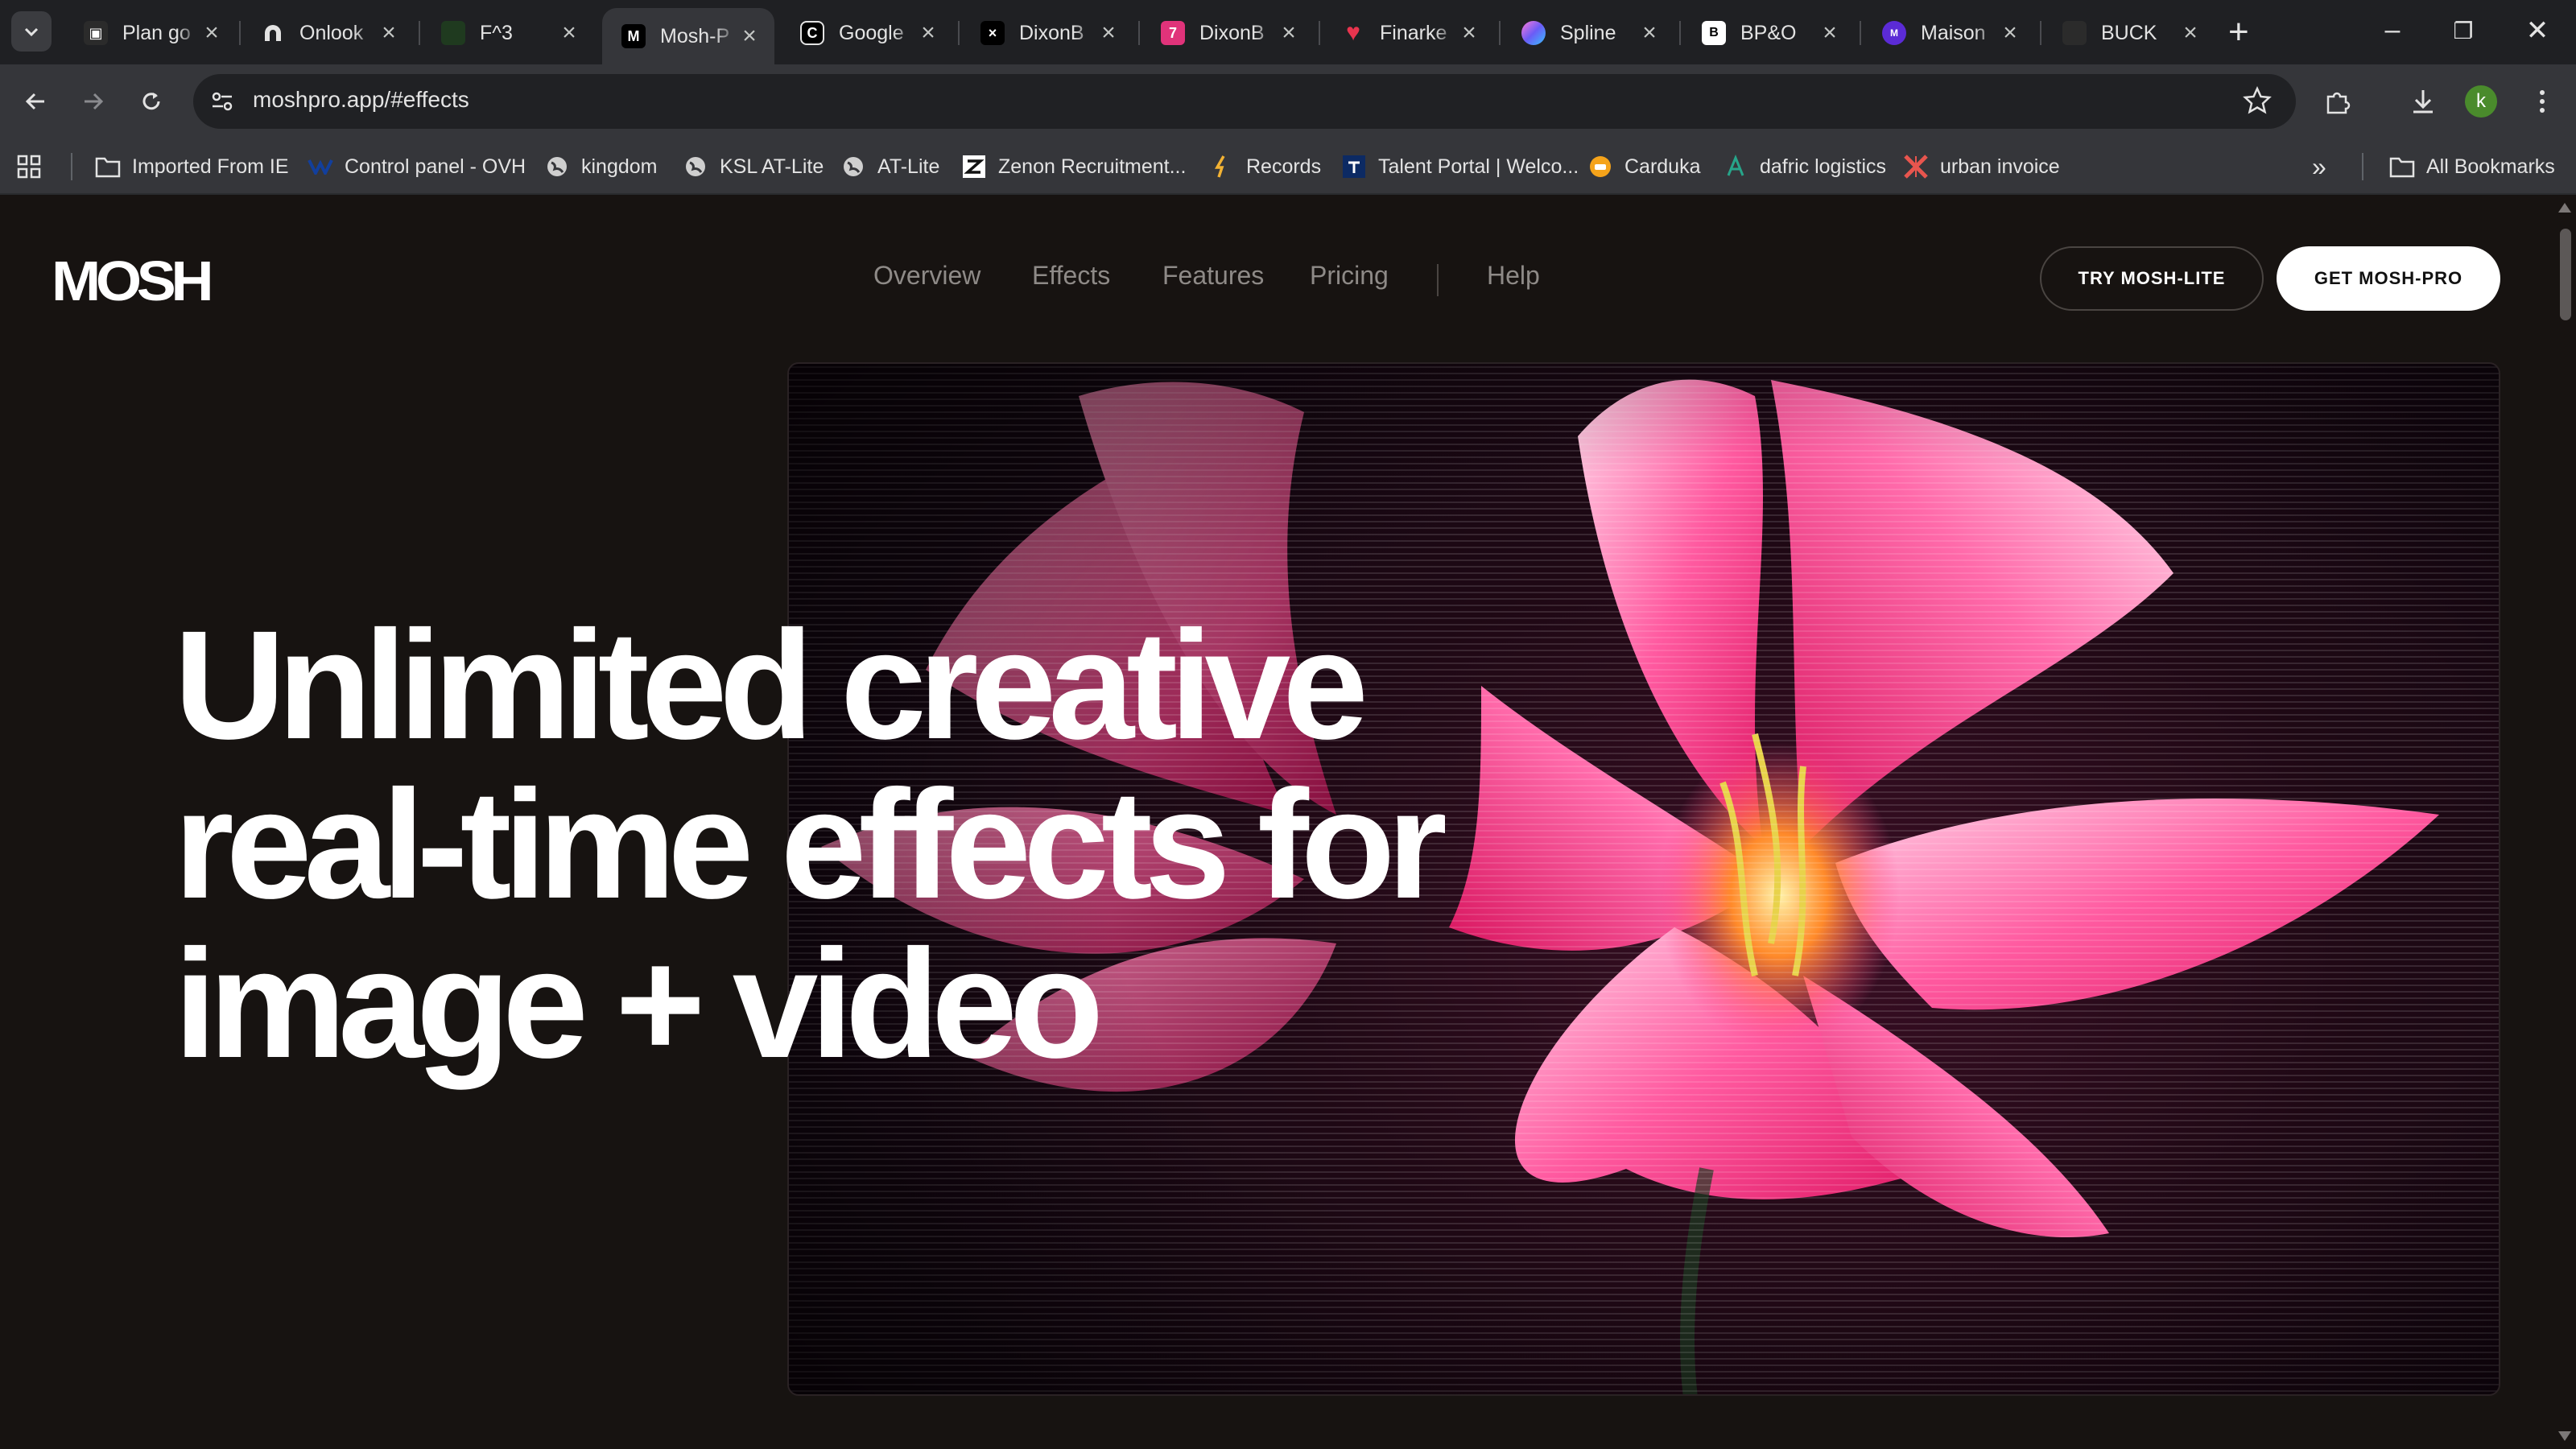 Image resolution: width=2576 pixels, height=1449 pixels. What do you see at coordinates (2565, 274) in the screenshot?
I see `scrollbar-thumb` at bounding box center [2565, 274].